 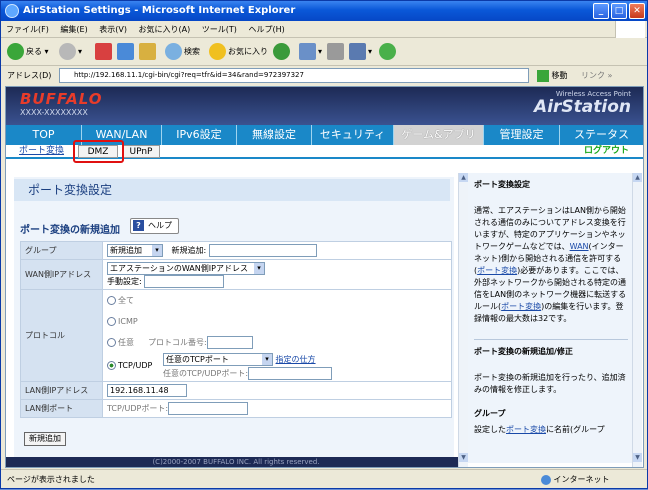 I want to click on address-label: アドレス(D), so click(x=29, y=75).